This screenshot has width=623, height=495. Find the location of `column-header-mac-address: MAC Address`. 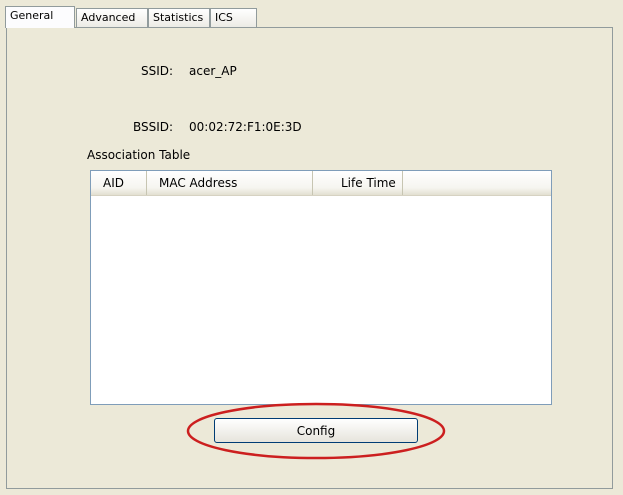

column-header-mac-address: MAC Address is located at coordinates (230, 183).